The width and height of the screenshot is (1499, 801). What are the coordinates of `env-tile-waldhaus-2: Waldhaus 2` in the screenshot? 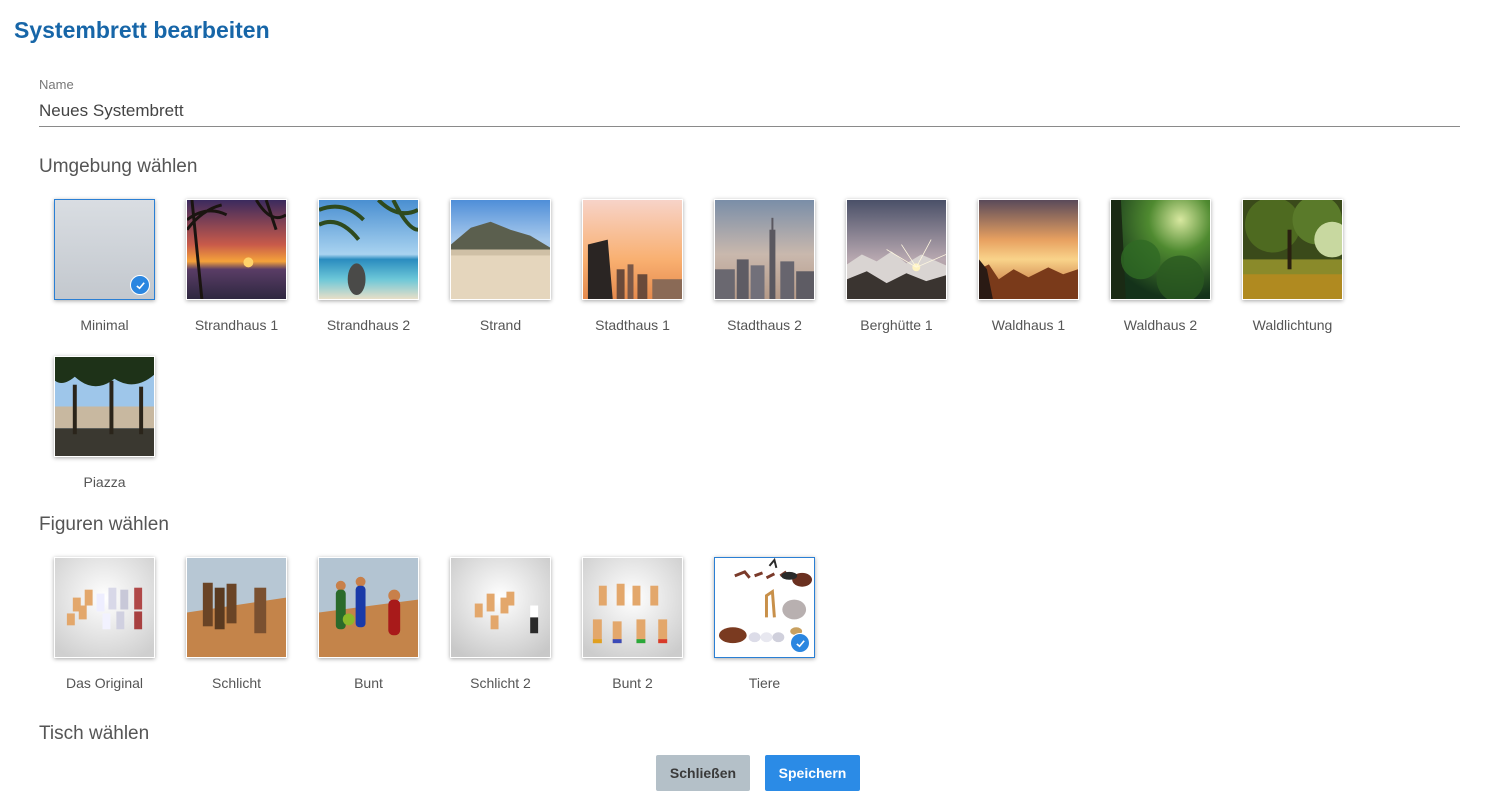 It's located at (1160, 266).